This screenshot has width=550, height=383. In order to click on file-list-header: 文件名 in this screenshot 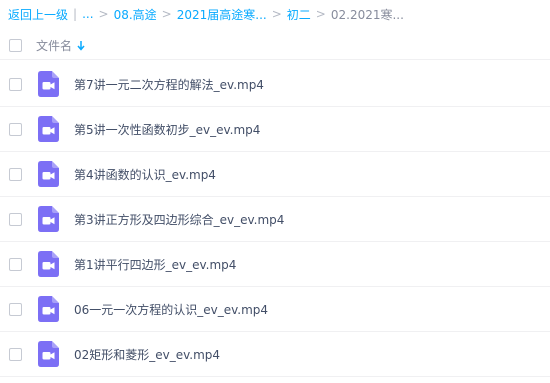, I will do `click(275, 45)`.